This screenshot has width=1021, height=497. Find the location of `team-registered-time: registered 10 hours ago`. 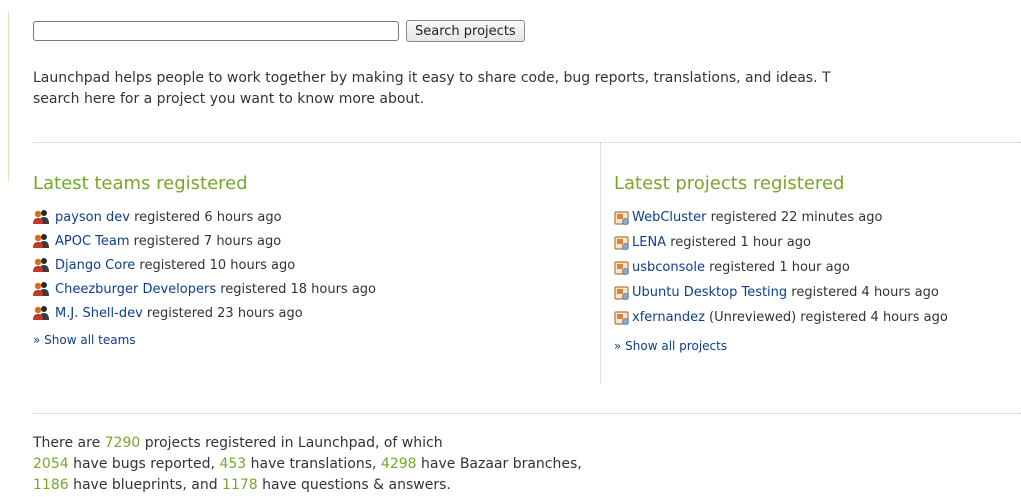

team-registered-time: registered 10 hours ago is located at coordinates (215, 265).